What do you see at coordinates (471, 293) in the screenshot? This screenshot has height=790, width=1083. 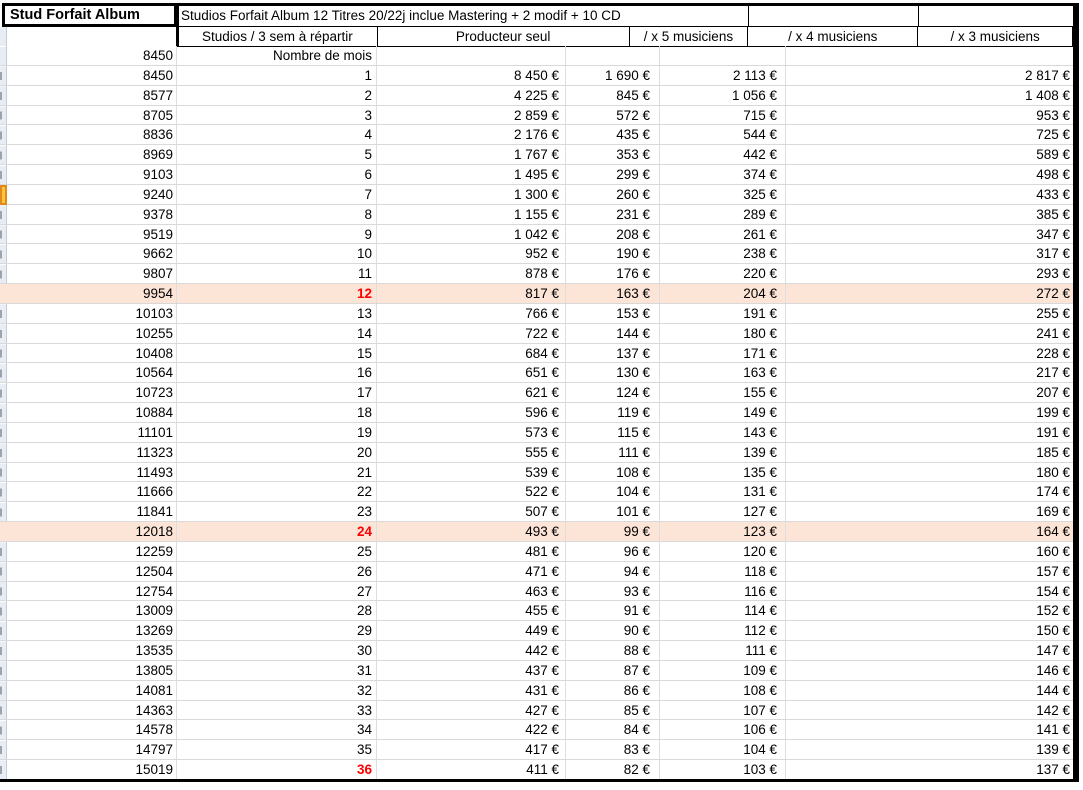 I see `producer-cell: 817 €` at bounding box center [471, 293].